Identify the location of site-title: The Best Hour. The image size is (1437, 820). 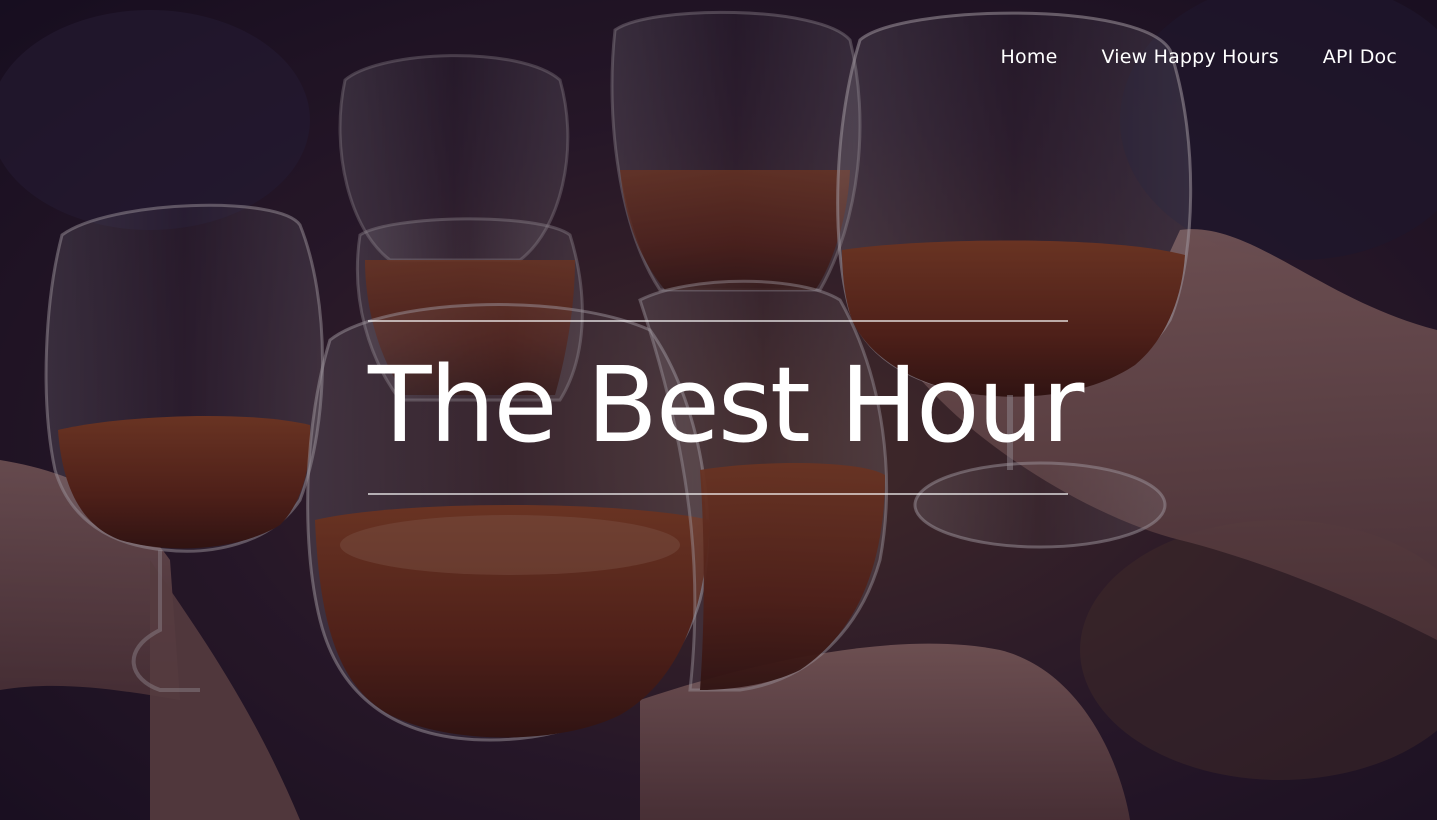
(726, 405).